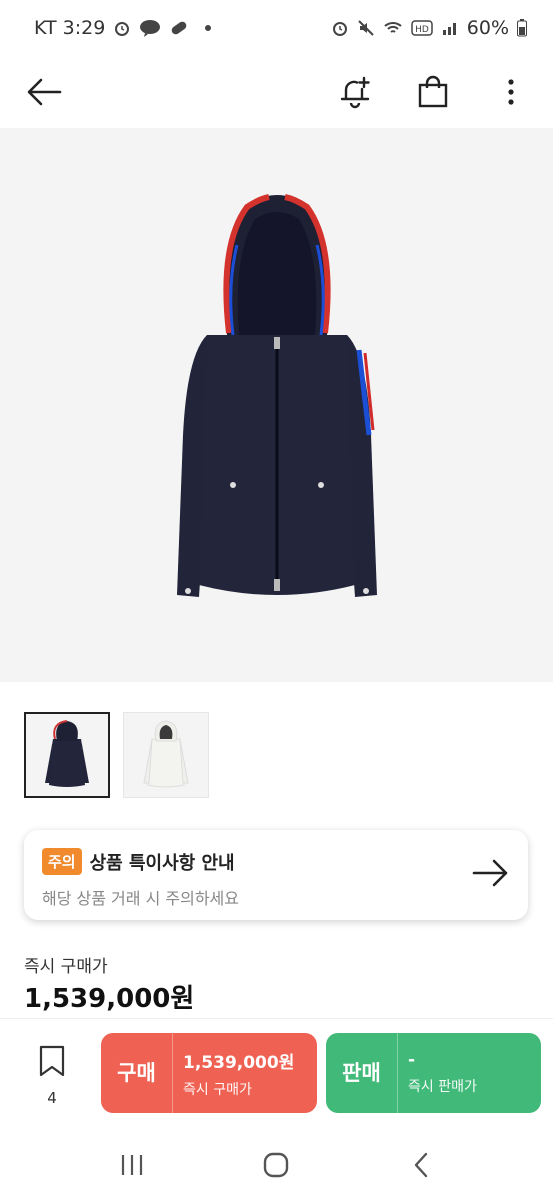 Image resolution: width=553 pixels, height=1200 pixels. What do you see at coordinates (66, 967) in the screenshot?
I see `instant-buy-price-label: 즉시 구매가` at bounding box center [66, 967].